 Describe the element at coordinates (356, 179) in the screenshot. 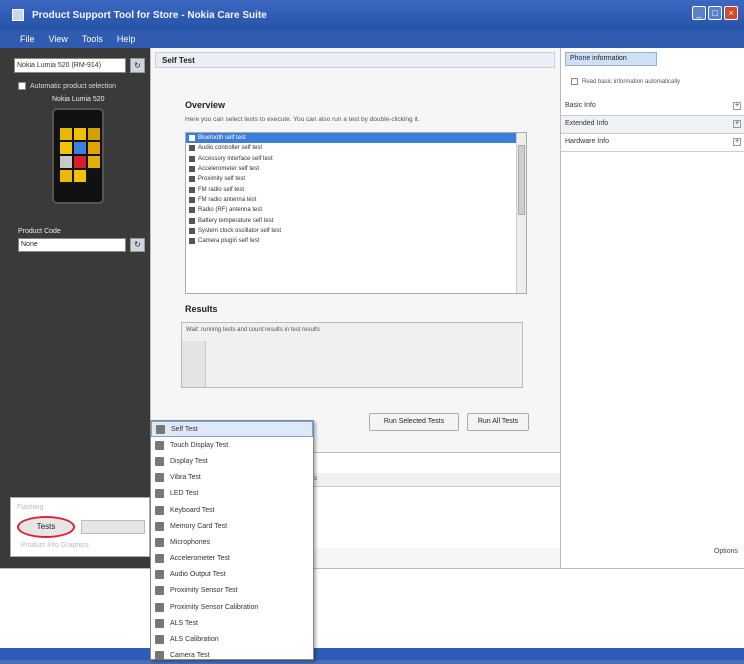

I see `test-list-item: Proximity self test` at that location.